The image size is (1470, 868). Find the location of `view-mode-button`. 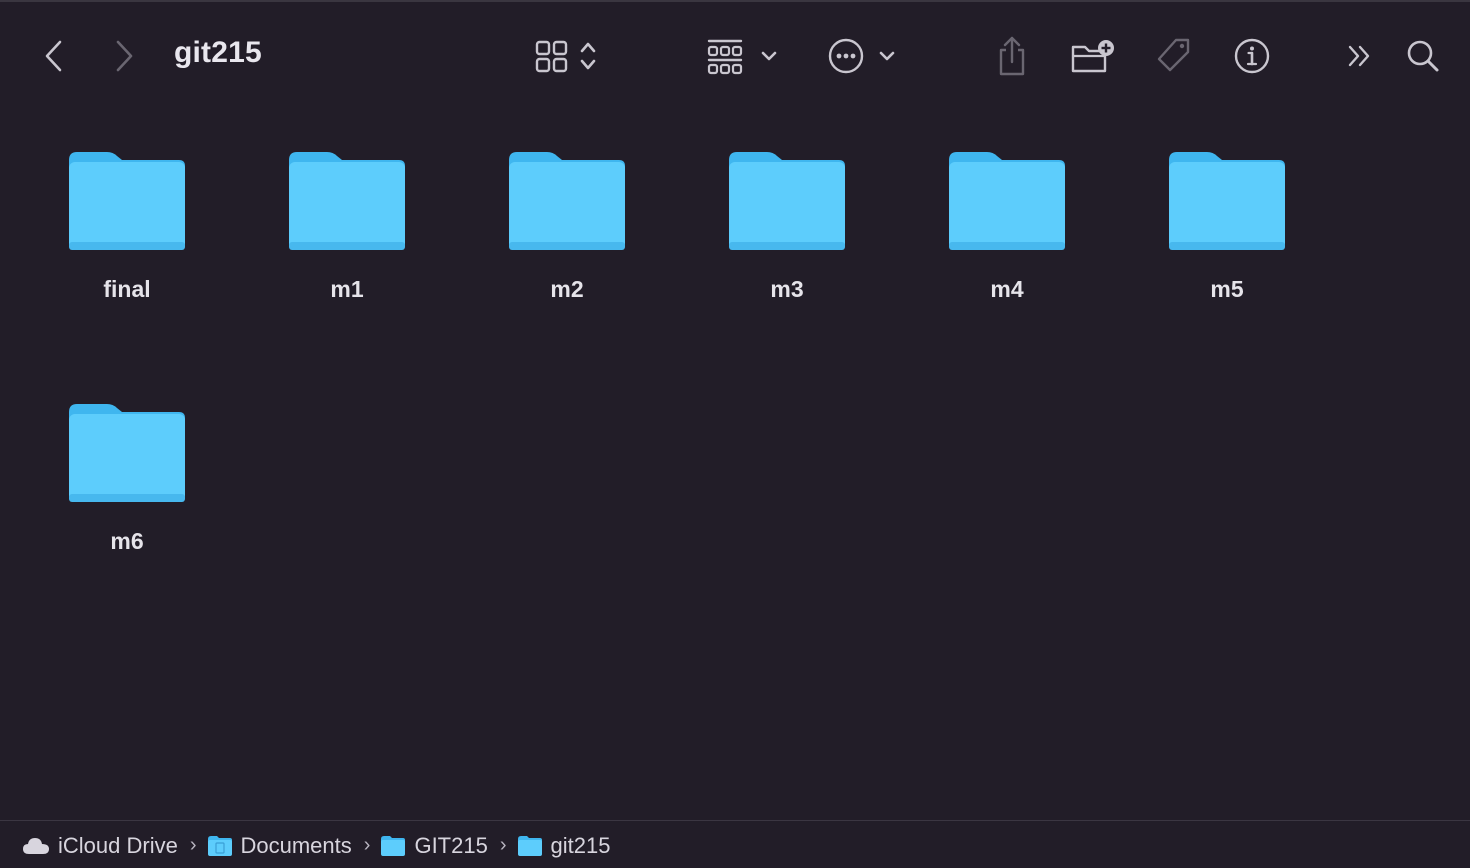

view-mode-button is located at coordinates (566, 56).